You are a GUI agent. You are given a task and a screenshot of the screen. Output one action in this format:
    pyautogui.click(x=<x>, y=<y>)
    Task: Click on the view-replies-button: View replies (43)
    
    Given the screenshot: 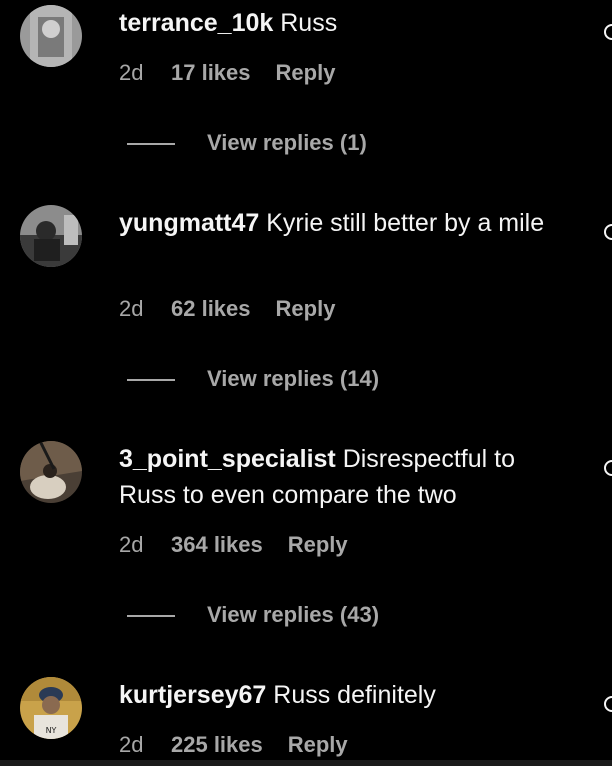 What is the action you would take?
    pyautogui.click(x=253, y=615)
    